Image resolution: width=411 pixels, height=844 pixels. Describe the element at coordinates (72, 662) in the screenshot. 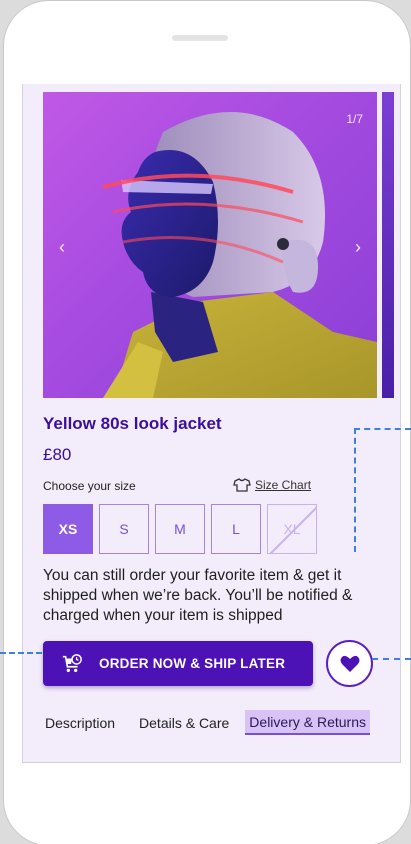

I see `cart-clock-icon` at that location.